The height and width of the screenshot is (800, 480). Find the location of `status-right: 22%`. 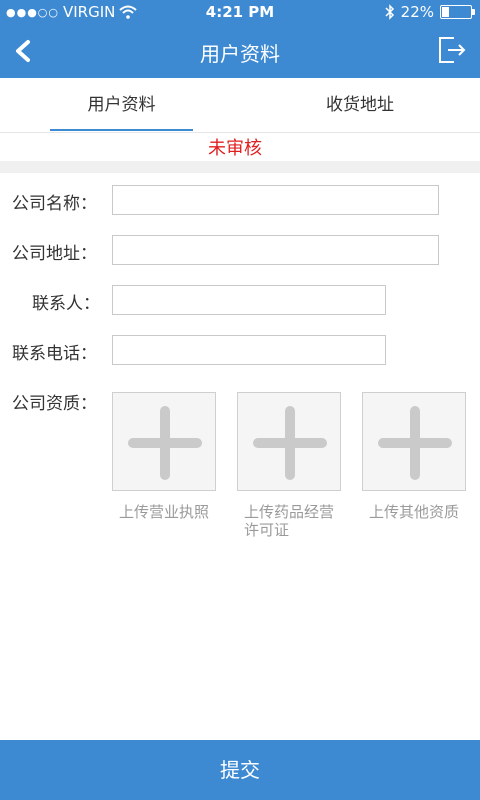

status-right: 22% is located at coordinates (430, 12).